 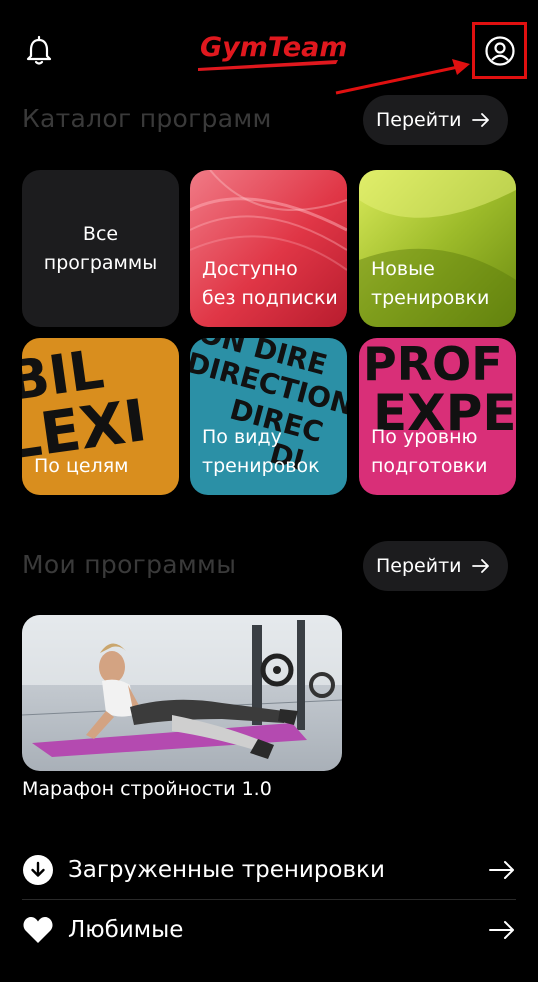 I want to click on tile-label: Все программы, so click(x=100, y=248).